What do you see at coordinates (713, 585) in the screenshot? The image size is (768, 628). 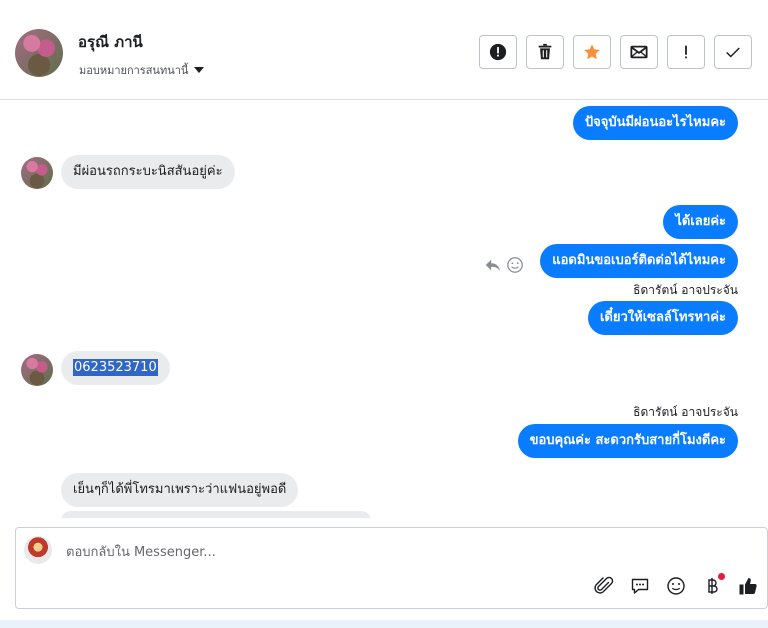 I see `payment-button` at bounding box center [713, 585].